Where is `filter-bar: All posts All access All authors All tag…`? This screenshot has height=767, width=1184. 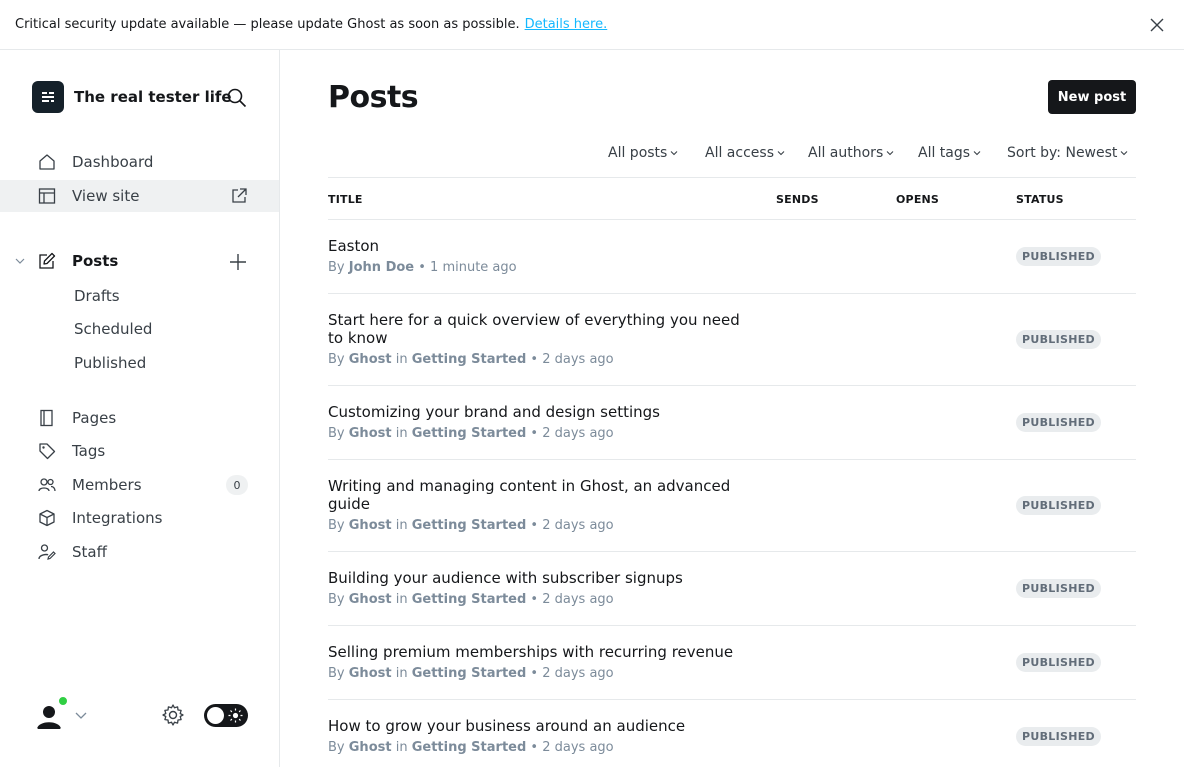
filter-bar: All posts All access All authors All tag… is located at coordinates (708, 155).